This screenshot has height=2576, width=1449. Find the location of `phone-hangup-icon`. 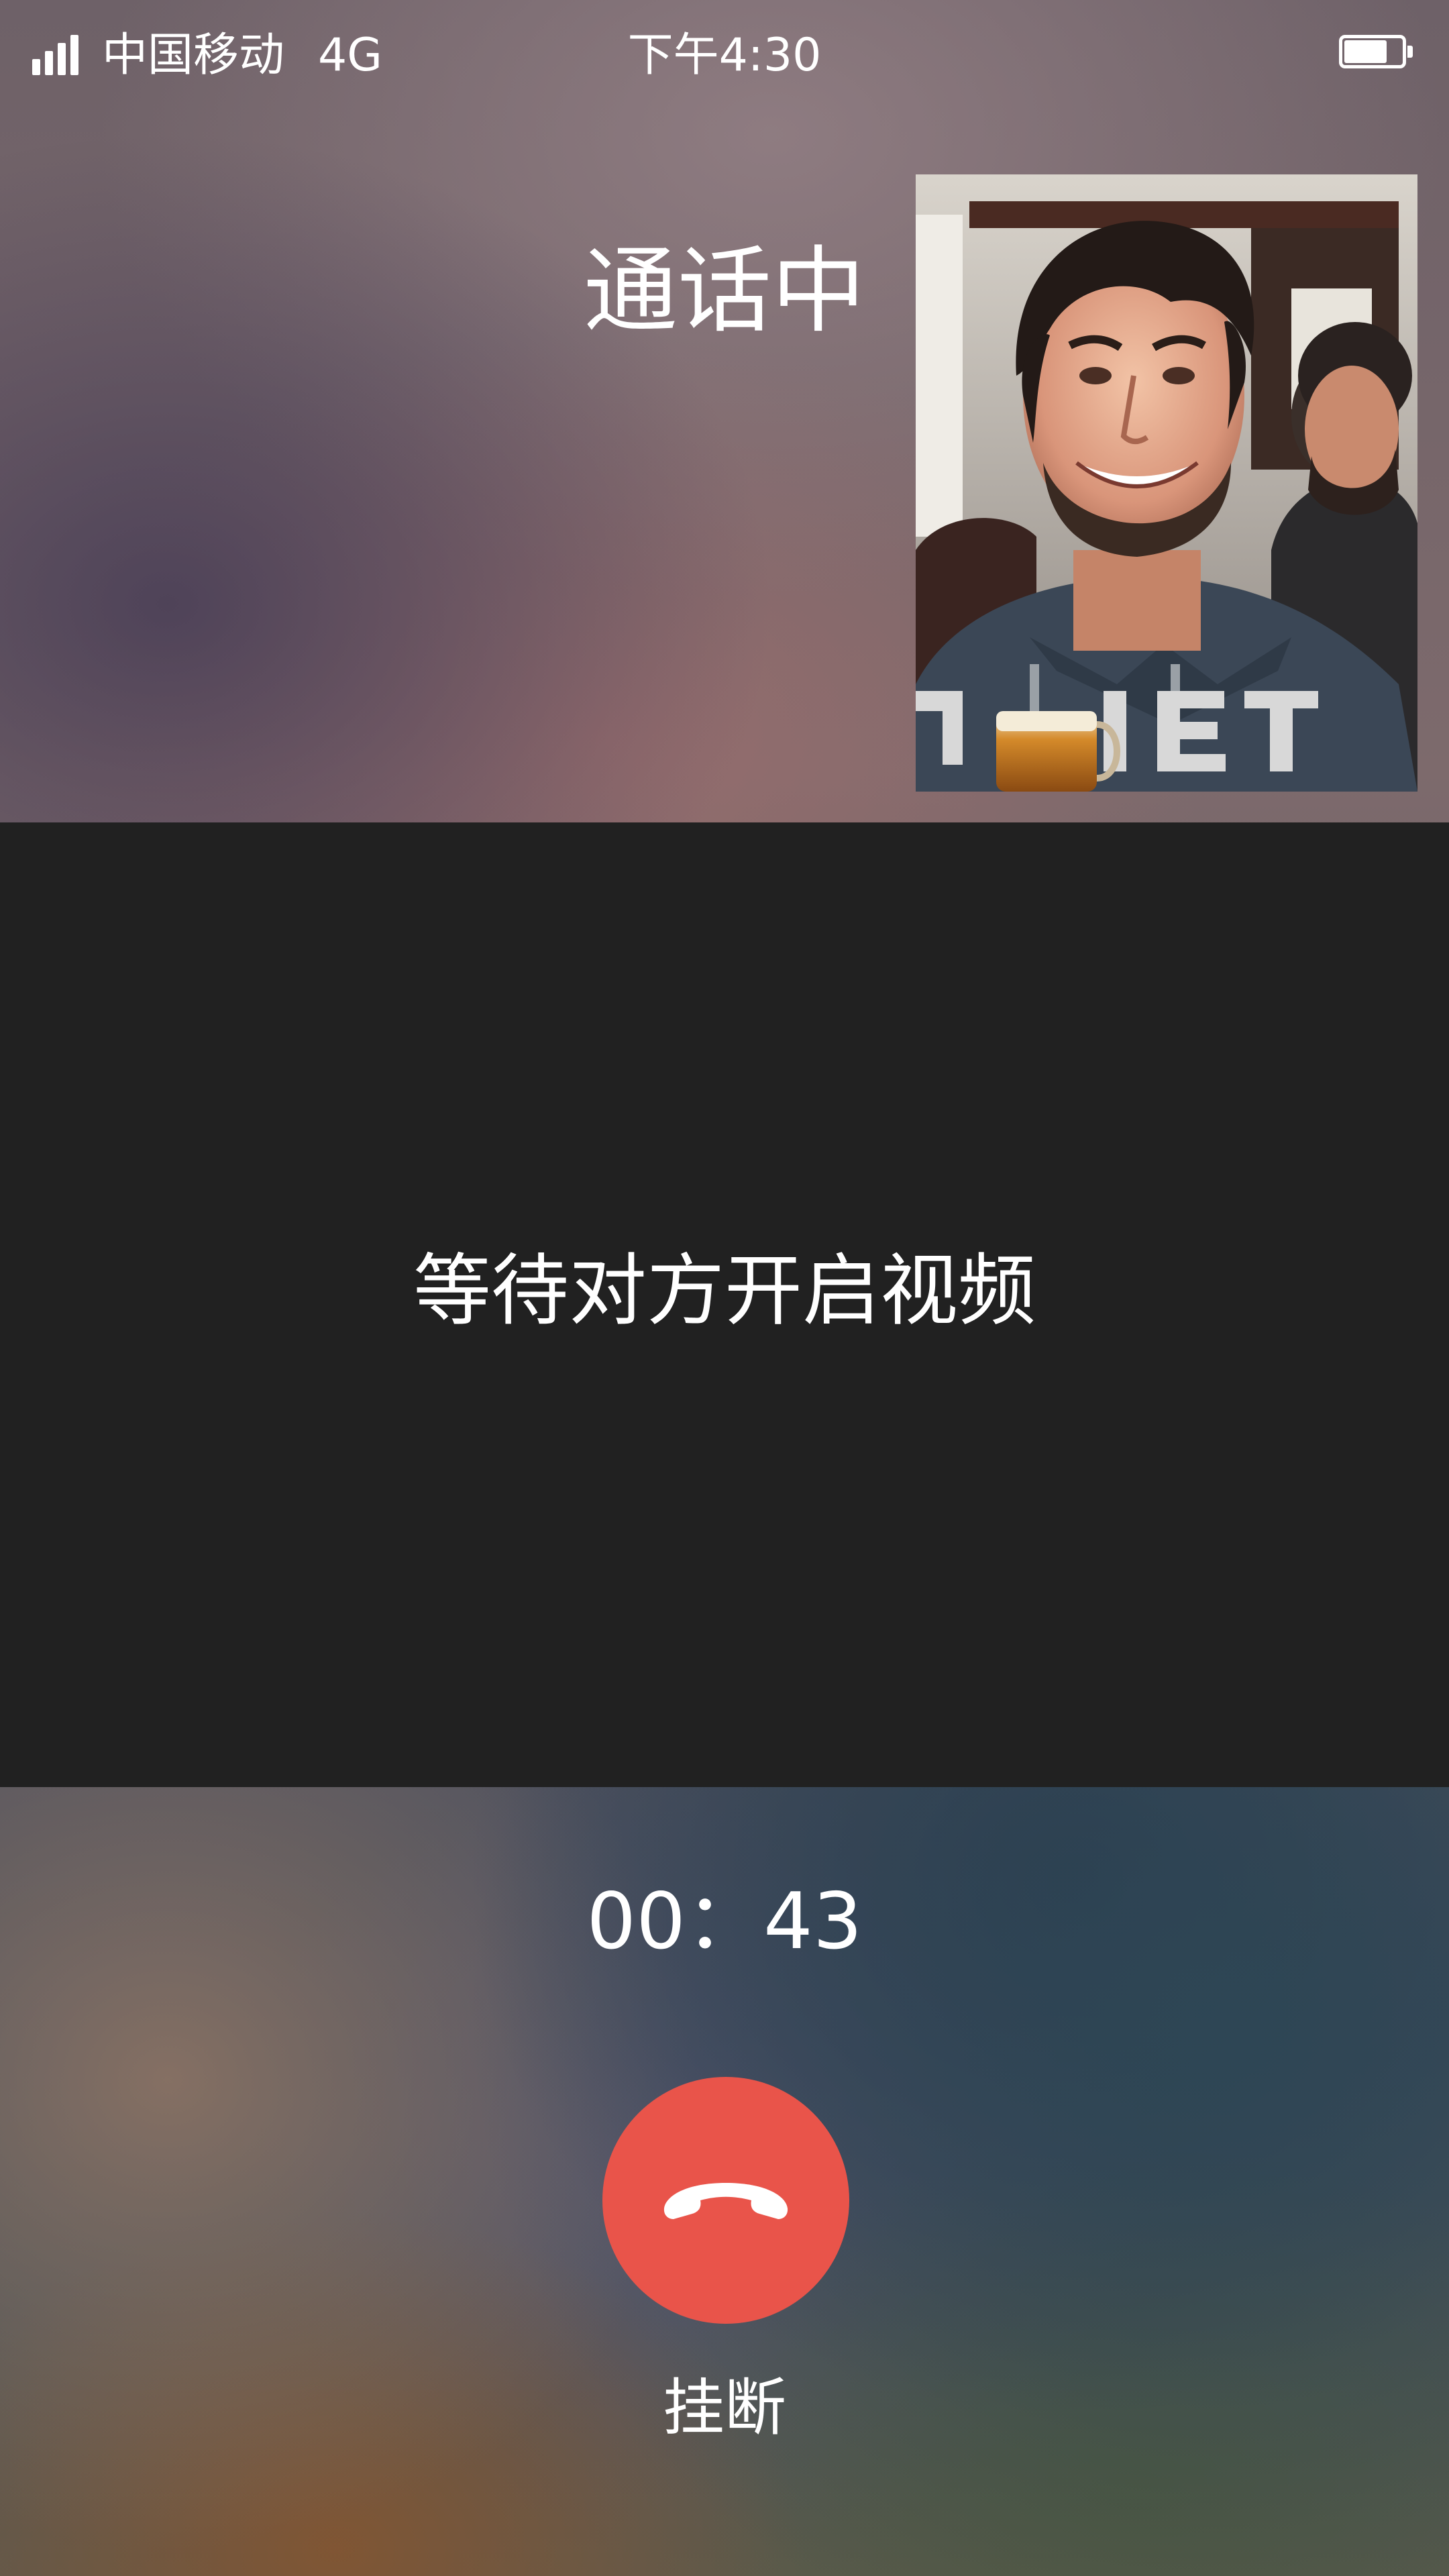

phone-hangup-icon is located at coordinates (725, 2201).